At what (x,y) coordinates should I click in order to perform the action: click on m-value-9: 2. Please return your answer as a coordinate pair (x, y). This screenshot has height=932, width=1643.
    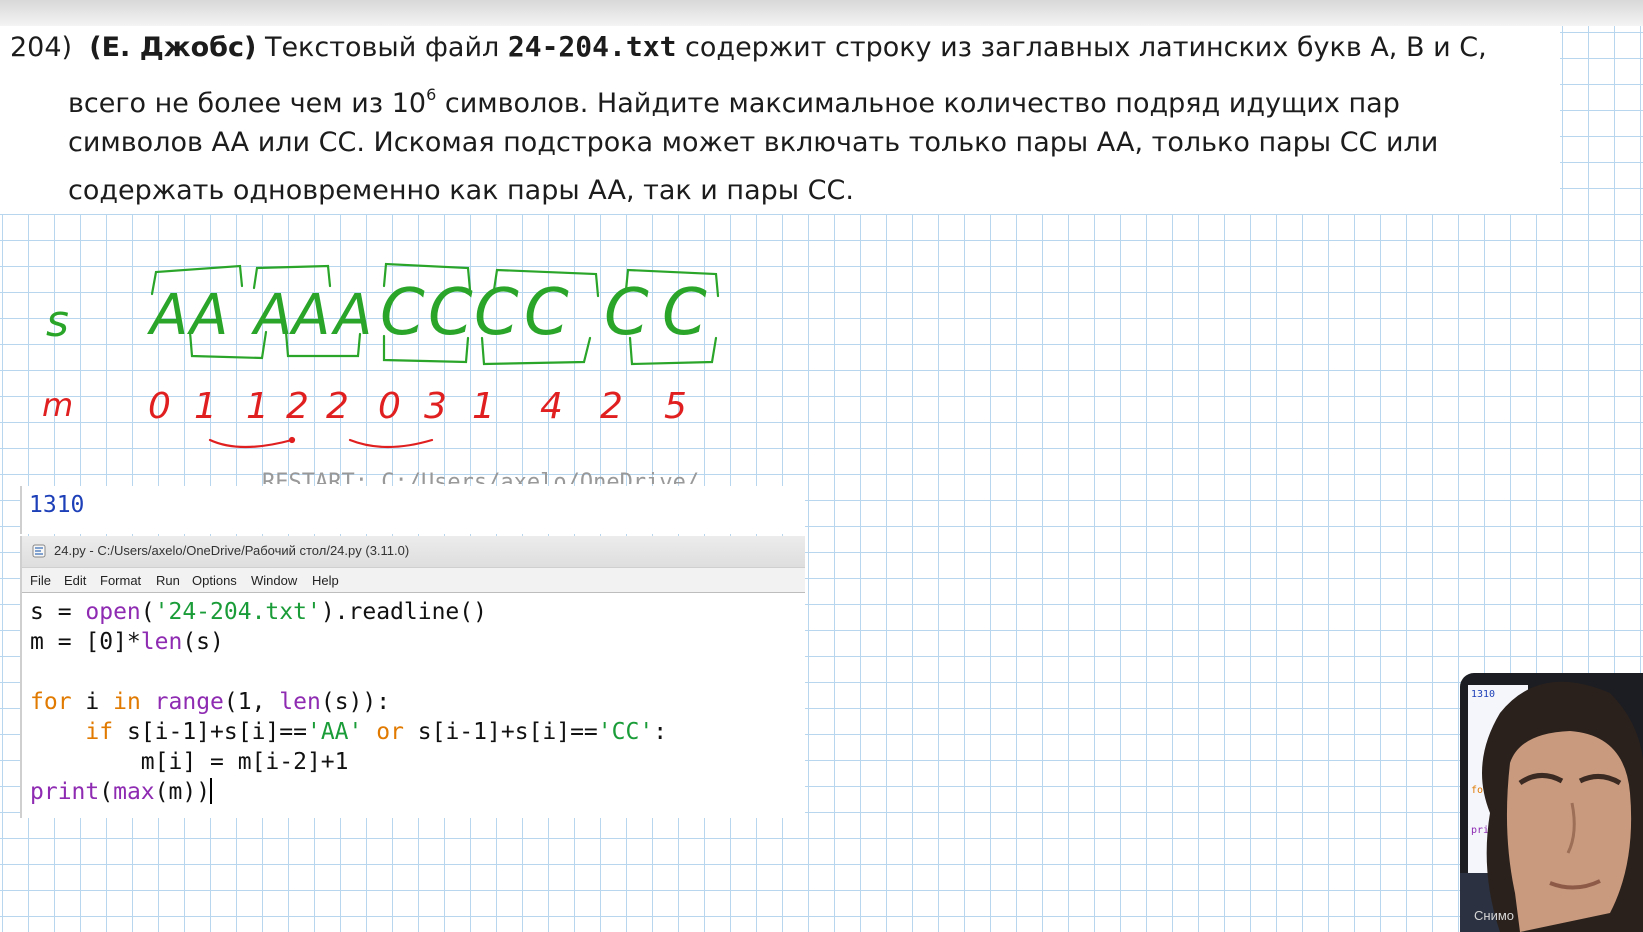
    Looking at the image, I should click on (611, 406).